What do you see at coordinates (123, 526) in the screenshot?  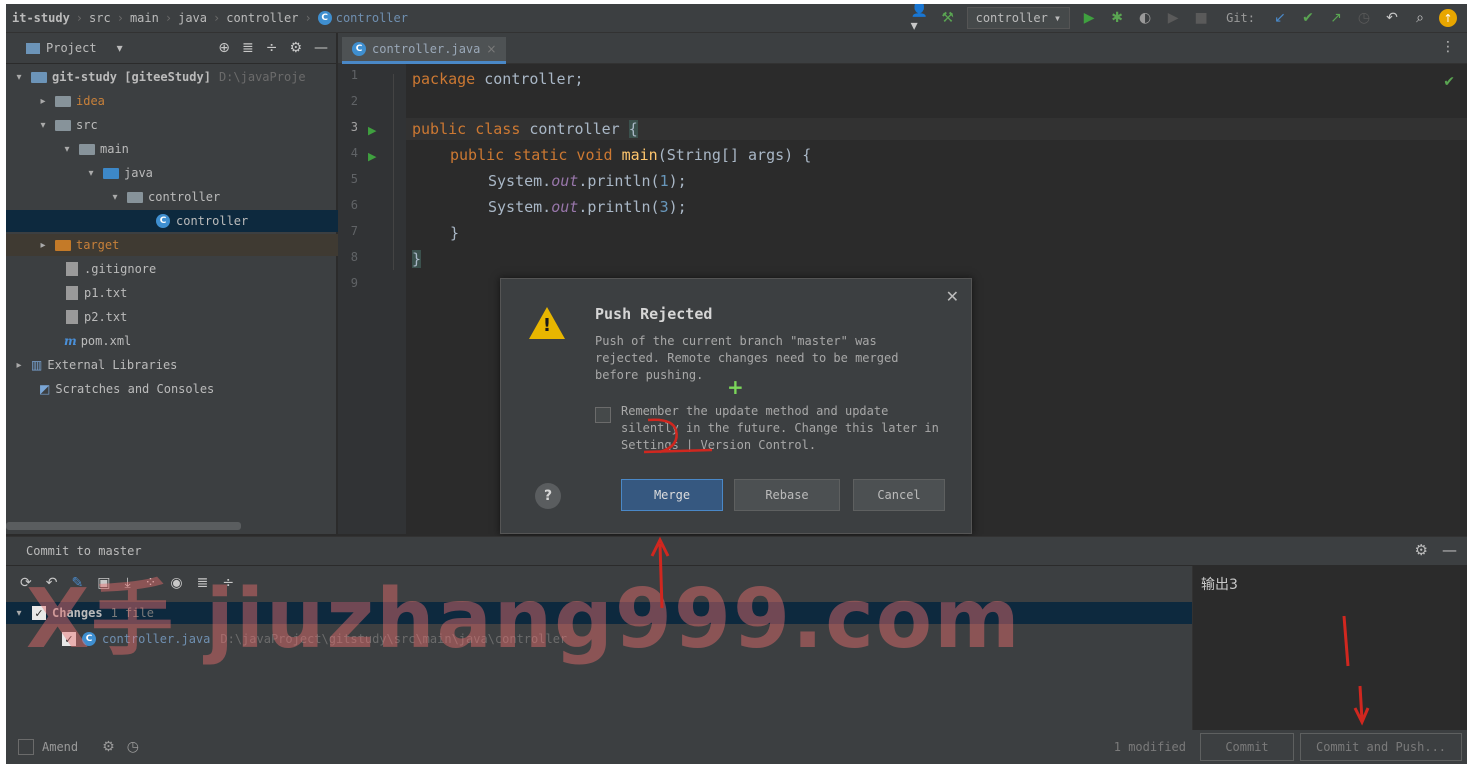 I see `horizontal-scrollbar` at bounding box center [123, 526].